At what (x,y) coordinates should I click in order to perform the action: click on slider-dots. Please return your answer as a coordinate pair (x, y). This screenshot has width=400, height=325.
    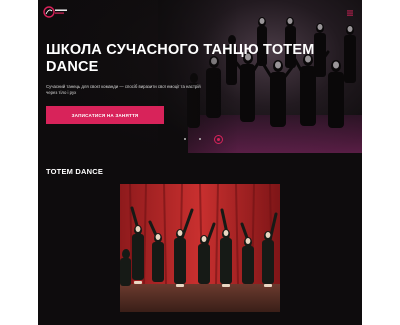
    Looking at the image, I should click on (203, 139).